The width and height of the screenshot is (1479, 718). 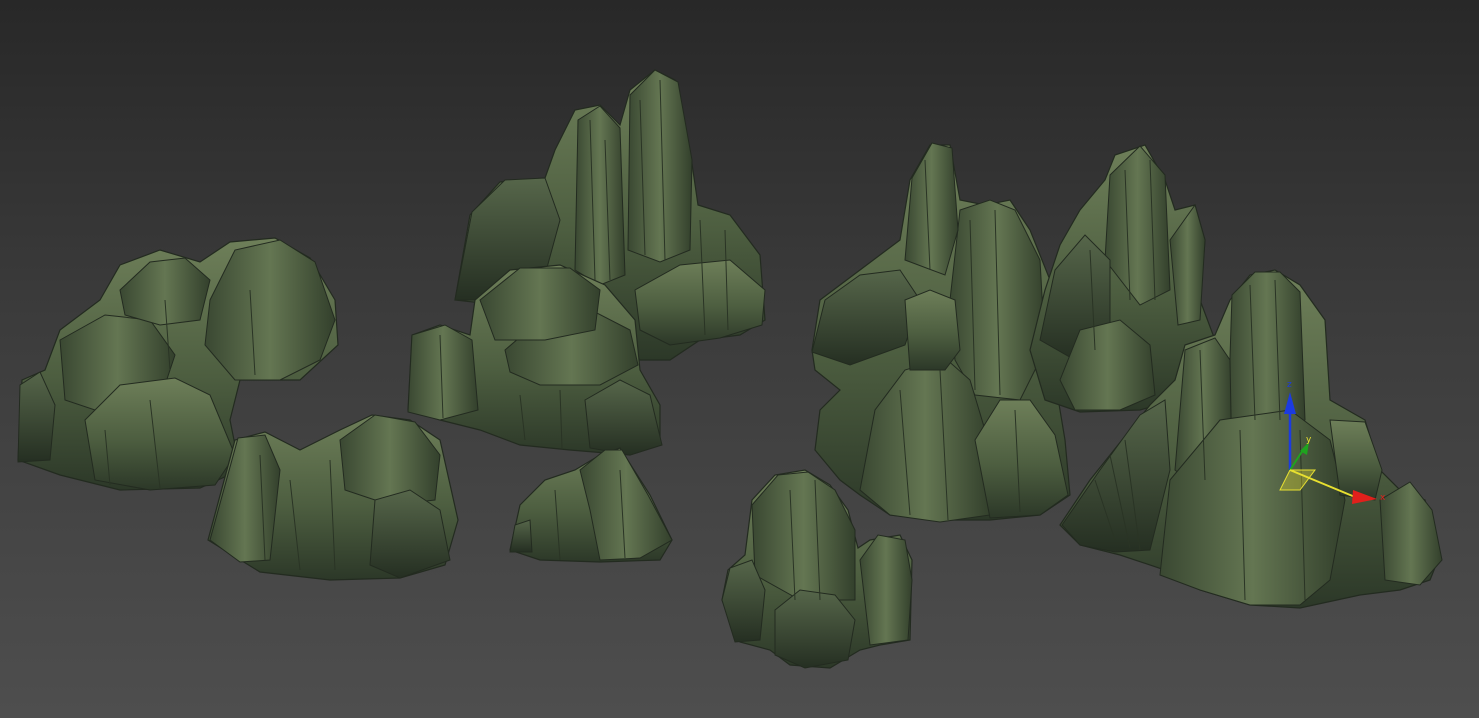 What do you see at coordinates (591, 505) in the screenshot?
I see `rock-cluster-small-cone` at bounding box center [591, 505].